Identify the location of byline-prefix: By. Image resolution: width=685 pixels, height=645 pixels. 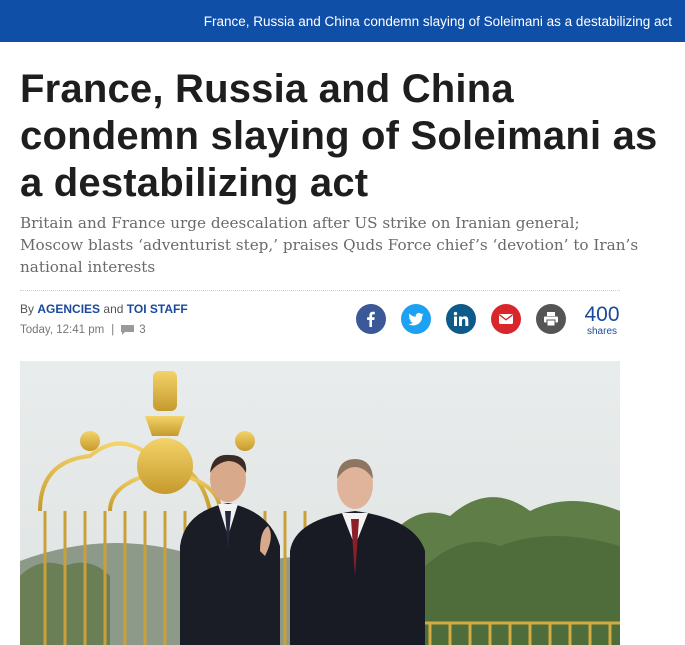
(27, 309).